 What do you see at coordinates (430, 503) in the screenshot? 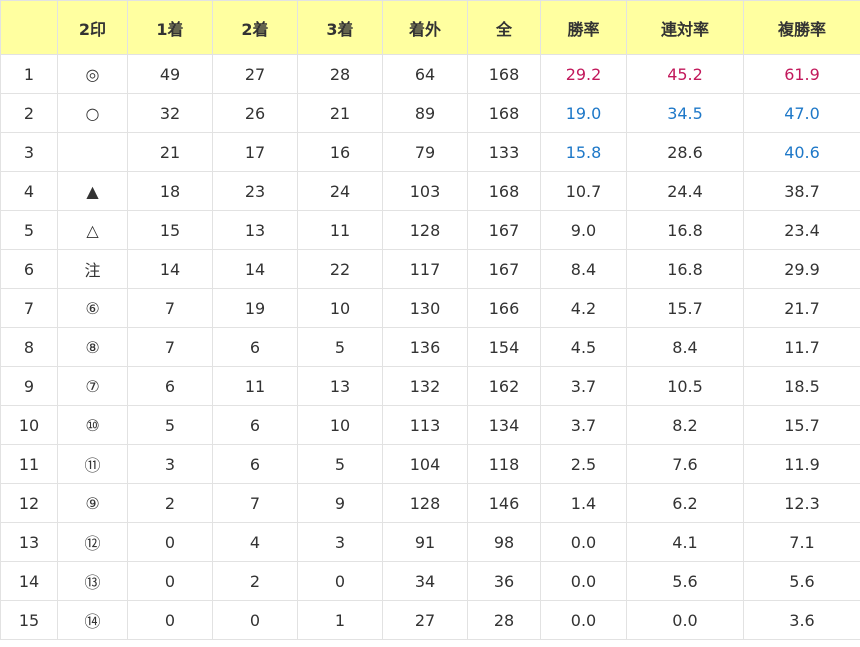
I see `table-row: 12 ⑨ 2 7 9 128 146 1.4 6.2 12.3` at bounding box center [430, 503].